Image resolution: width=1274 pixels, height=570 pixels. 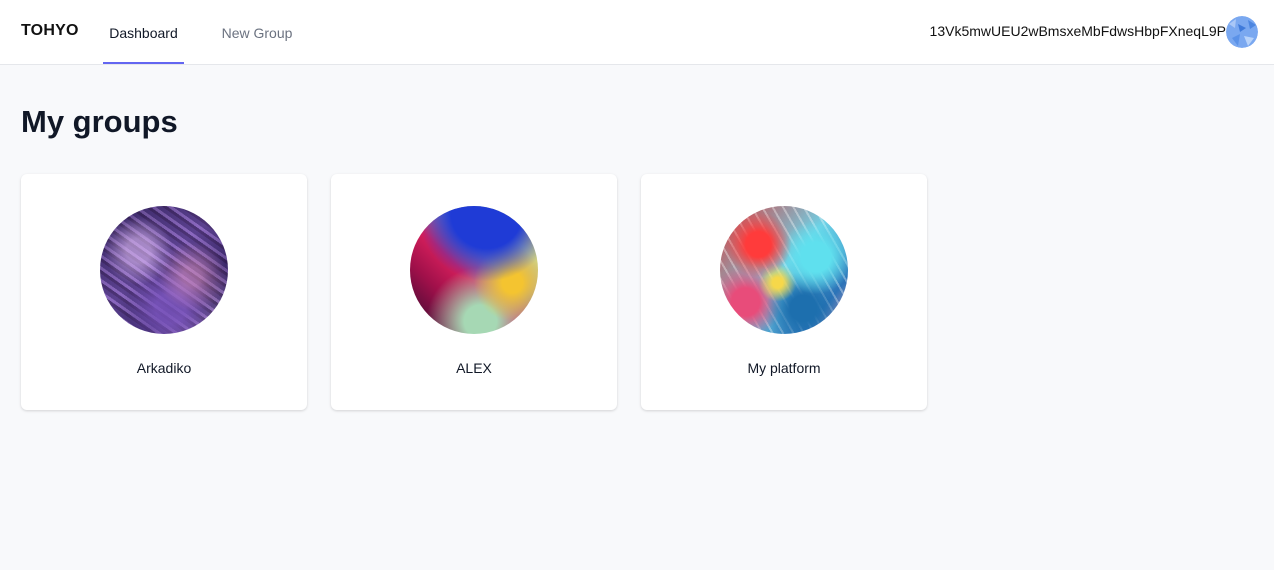 I want to click on group-name: ALEX, so click(x=474, y=368).